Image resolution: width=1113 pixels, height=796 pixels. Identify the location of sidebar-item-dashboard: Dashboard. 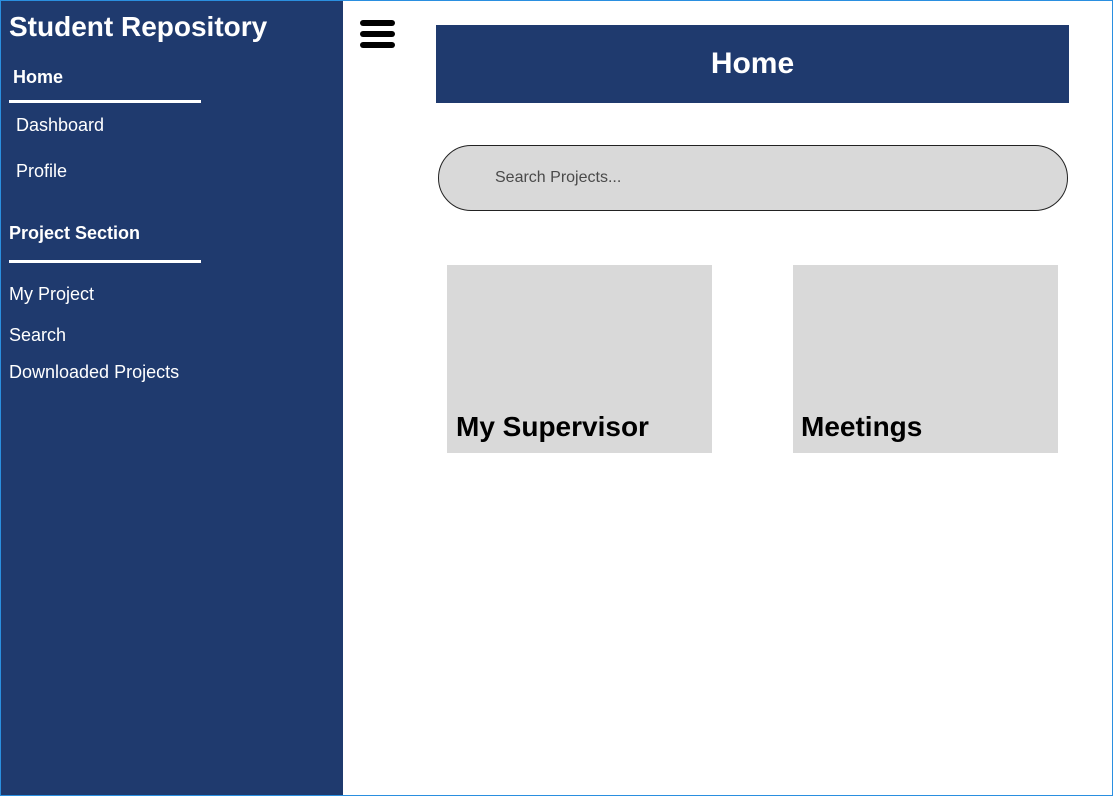
(60, 125).